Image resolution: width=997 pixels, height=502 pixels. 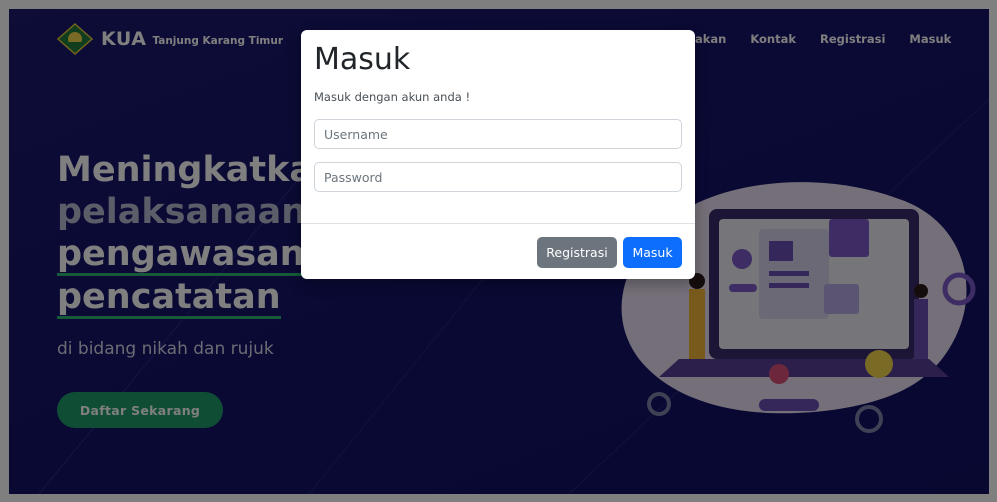 I want to click on masuk-button: Masuk, so click(x=652, y=252).